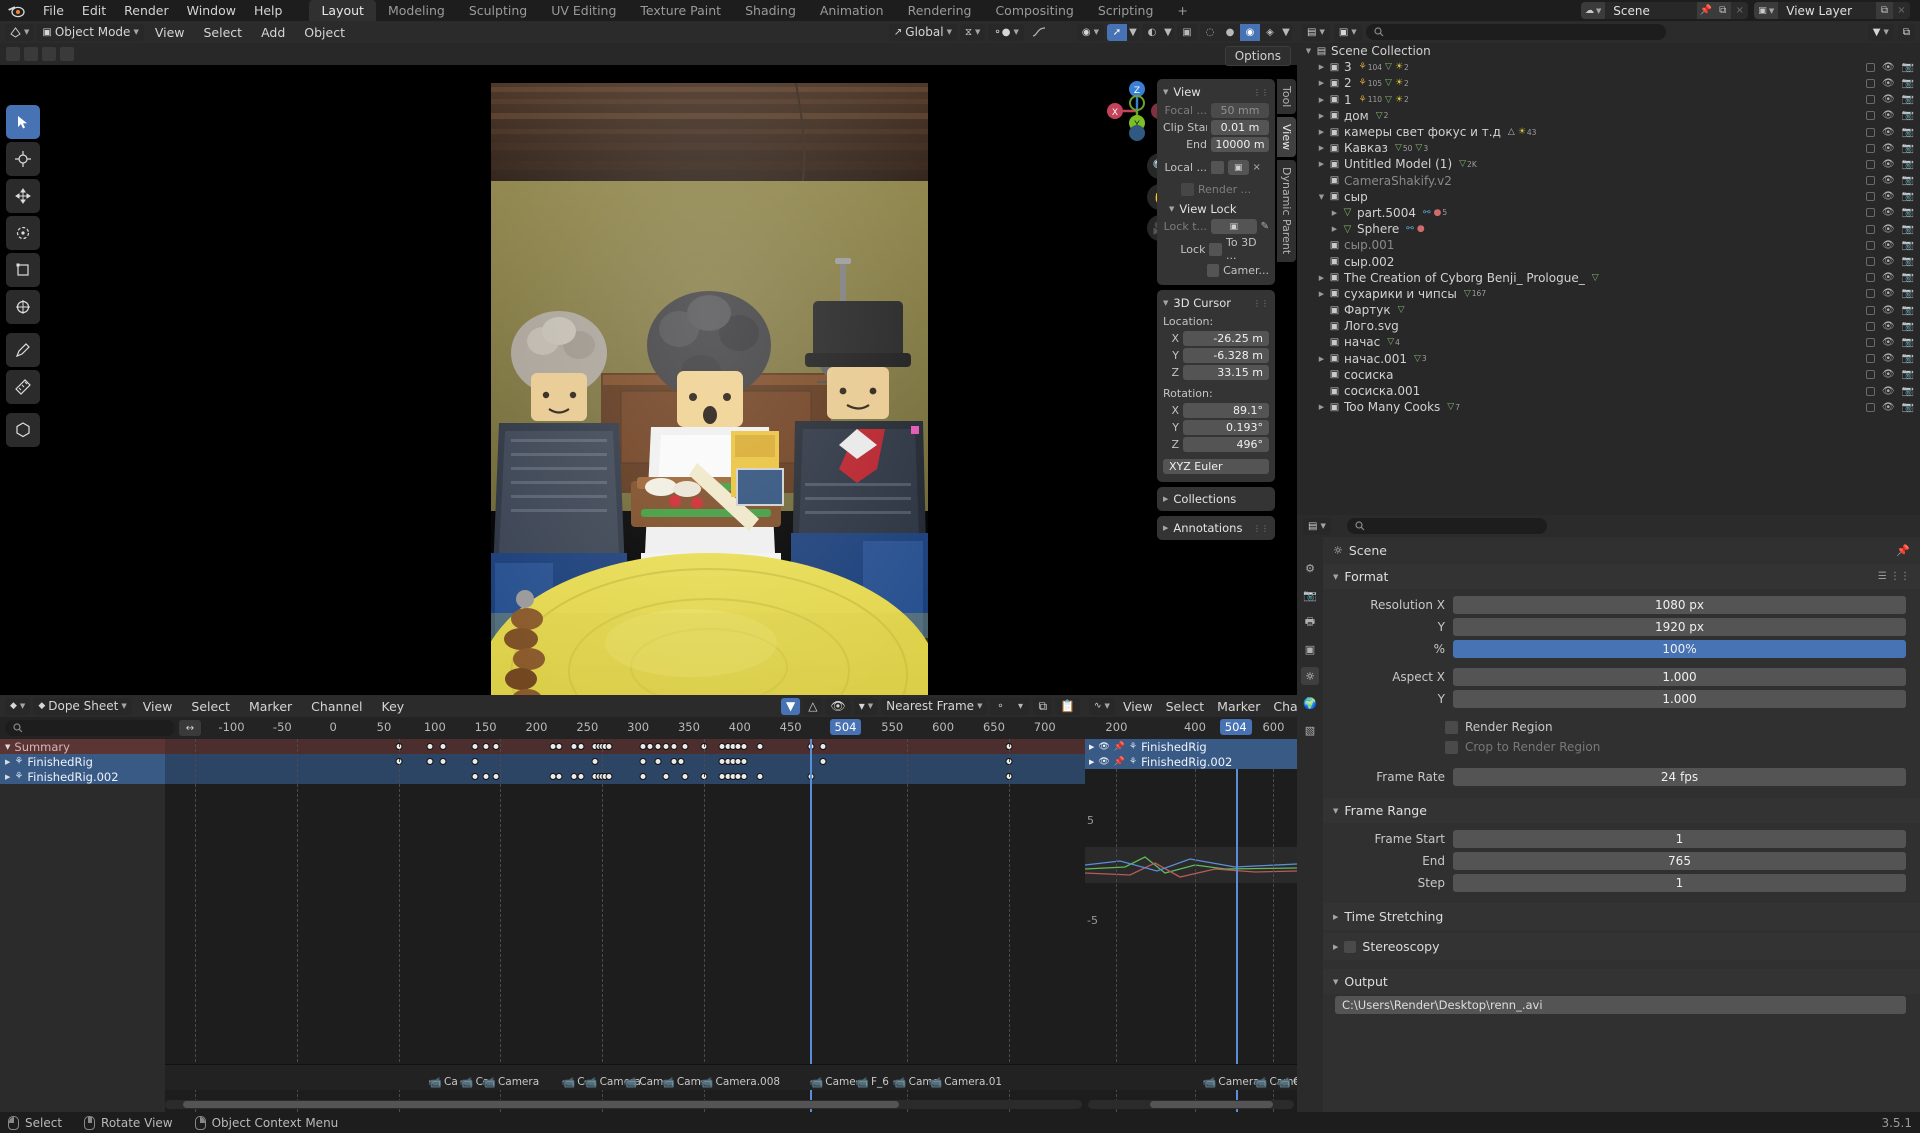 Image resolution: width=1920 pixels, height=1133 pixels. Describe the element at coordinates (1446, 526) in the screenshot. I see `properties-search-input` at that location.